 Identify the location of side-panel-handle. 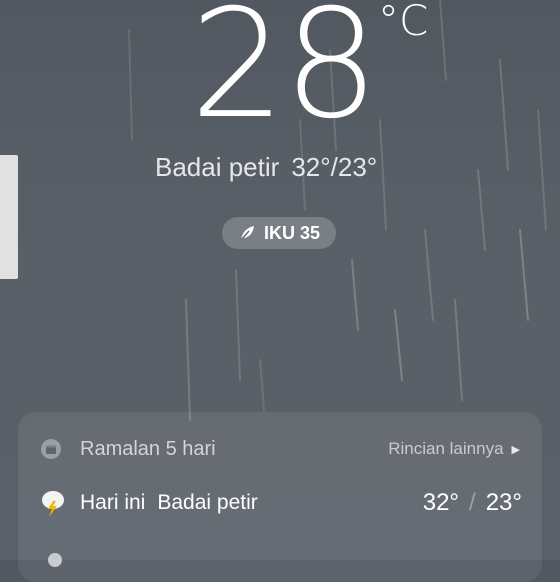
(9, 217).